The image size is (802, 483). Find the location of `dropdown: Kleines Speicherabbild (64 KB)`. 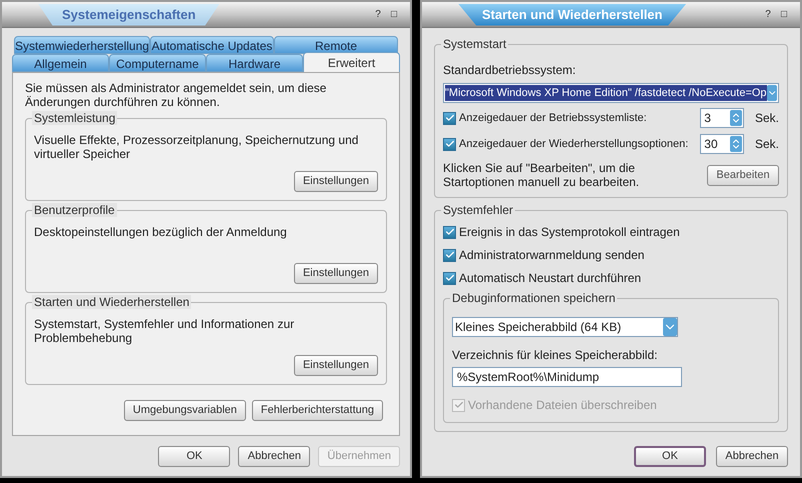

dropdown: Kleines Speicherabbild (64 KB) is located at coordinates (565, 327).